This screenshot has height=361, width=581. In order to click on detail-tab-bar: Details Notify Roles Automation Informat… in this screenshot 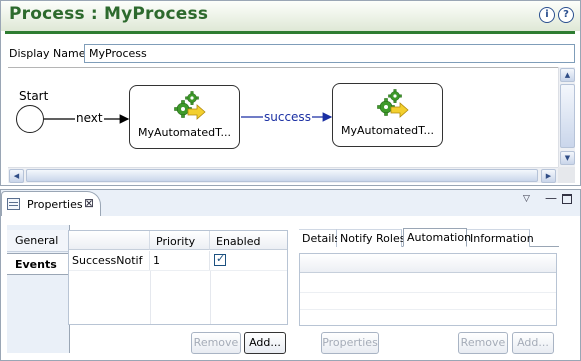, I will do `click(429, 237)`.